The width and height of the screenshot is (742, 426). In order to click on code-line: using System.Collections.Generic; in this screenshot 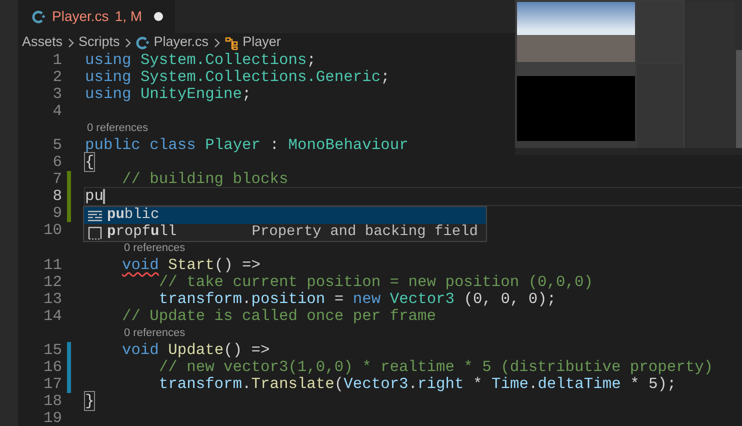, I will do `click(237, 77)`.